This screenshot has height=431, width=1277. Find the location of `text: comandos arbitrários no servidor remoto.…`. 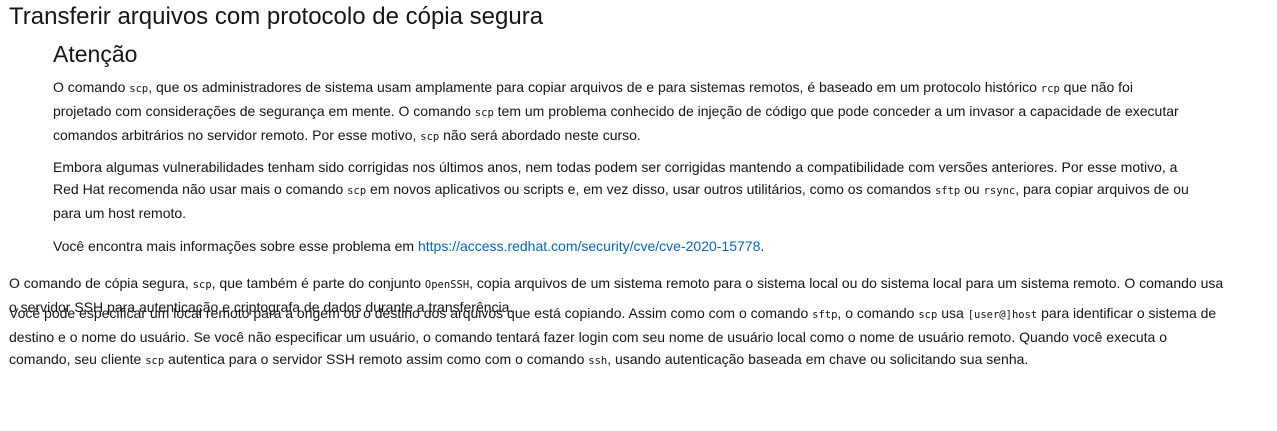

text: comandos arbitrários no servidor remoto.… is located at coordinates (237, 135).